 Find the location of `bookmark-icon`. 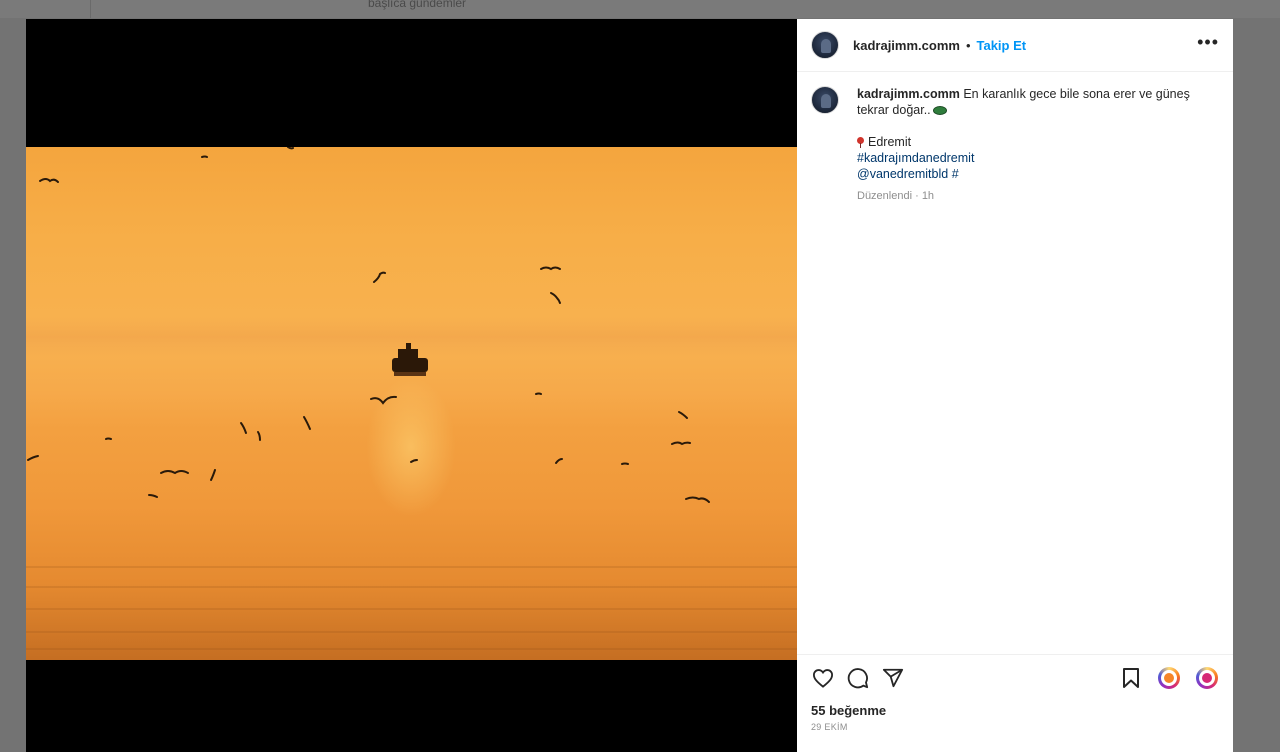

bookmark-icon is located at coordinates (1131, 678).